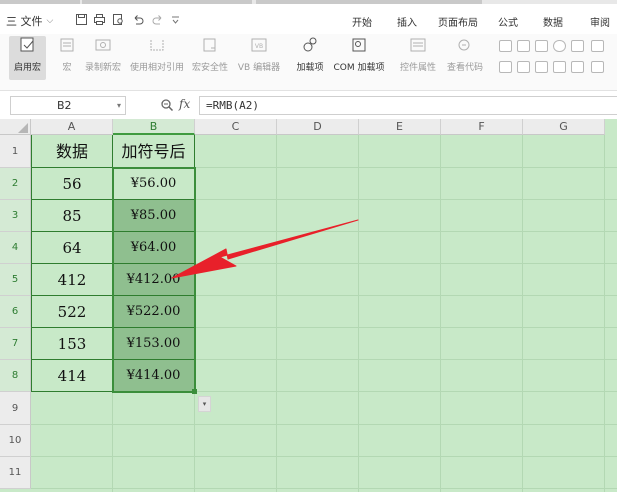 The height and width of the screenshot is (492, 617). What do you see at coordinates (103, 45) in the screenshot?
I see `record-icon` at bounding box center [103, 45].